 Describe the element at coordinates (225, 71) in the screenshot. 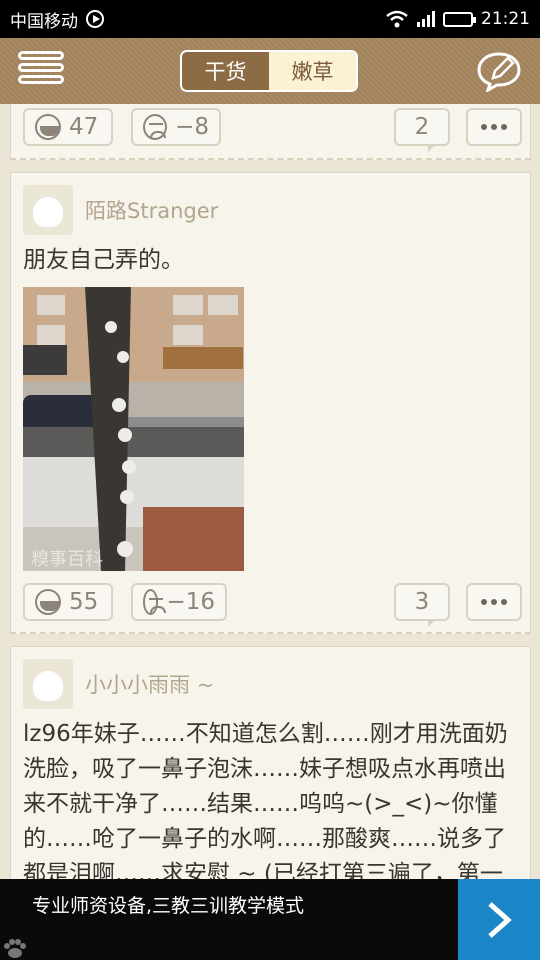

I see `tab-ganhuo: 干货` at that location.